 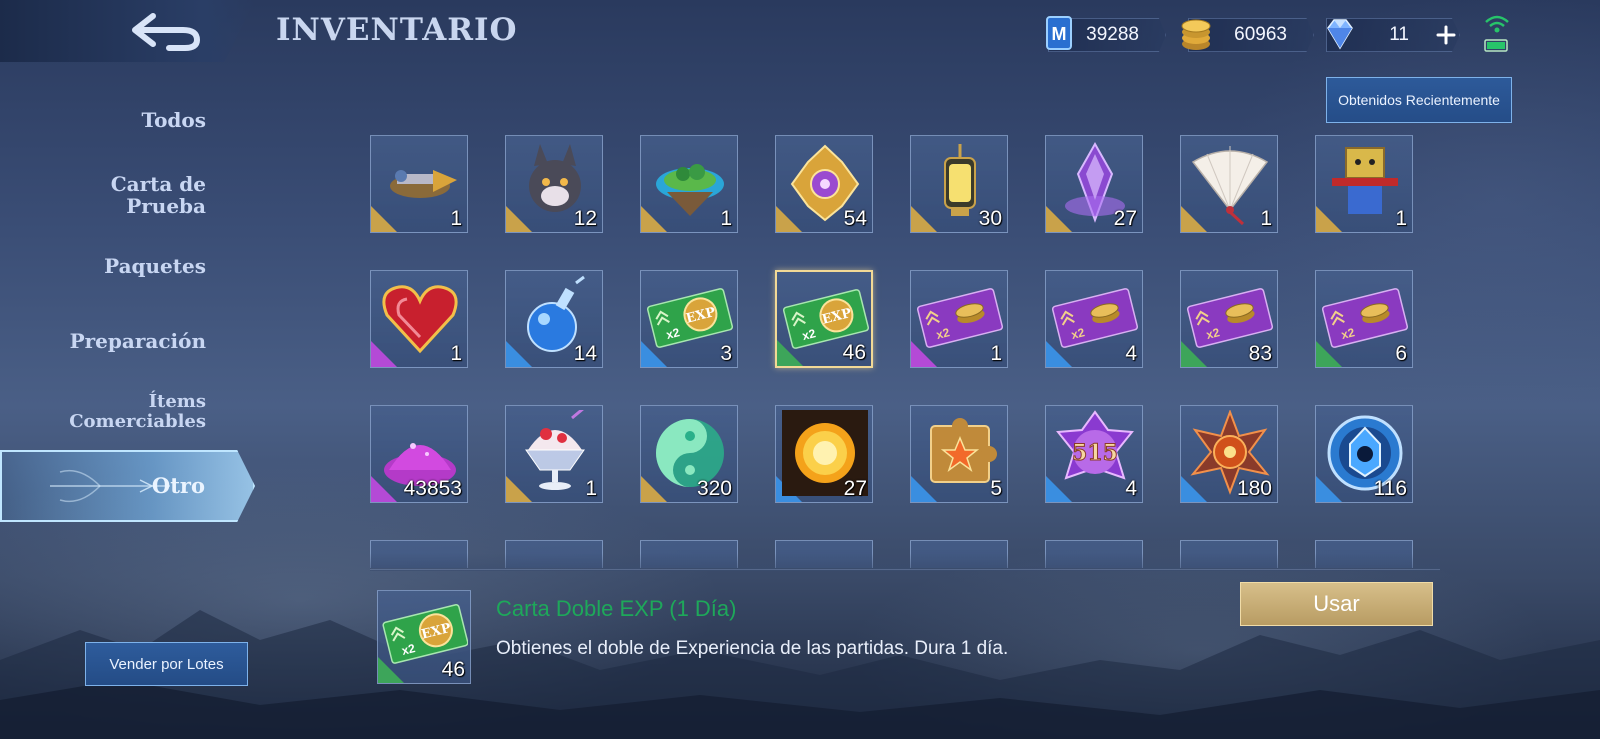 What do you see at coordinates (173, 120) in the screenshot?
I see `sidebar-item-todos: Todos` at bounding box center [173, 120].